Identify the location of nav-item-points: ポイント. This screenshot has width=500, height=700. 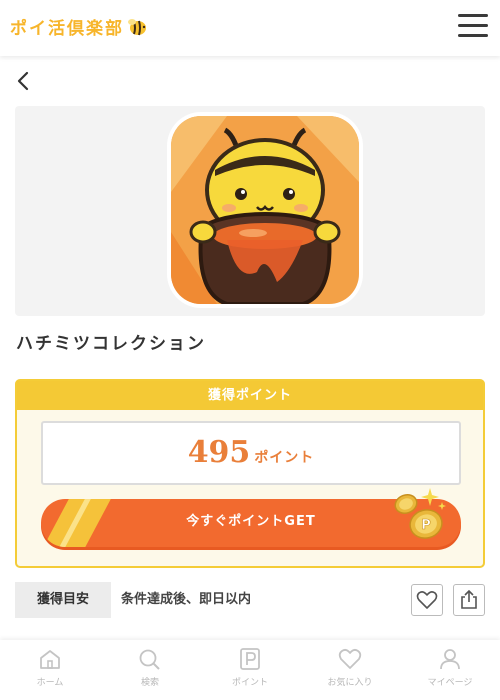
(250, 670).